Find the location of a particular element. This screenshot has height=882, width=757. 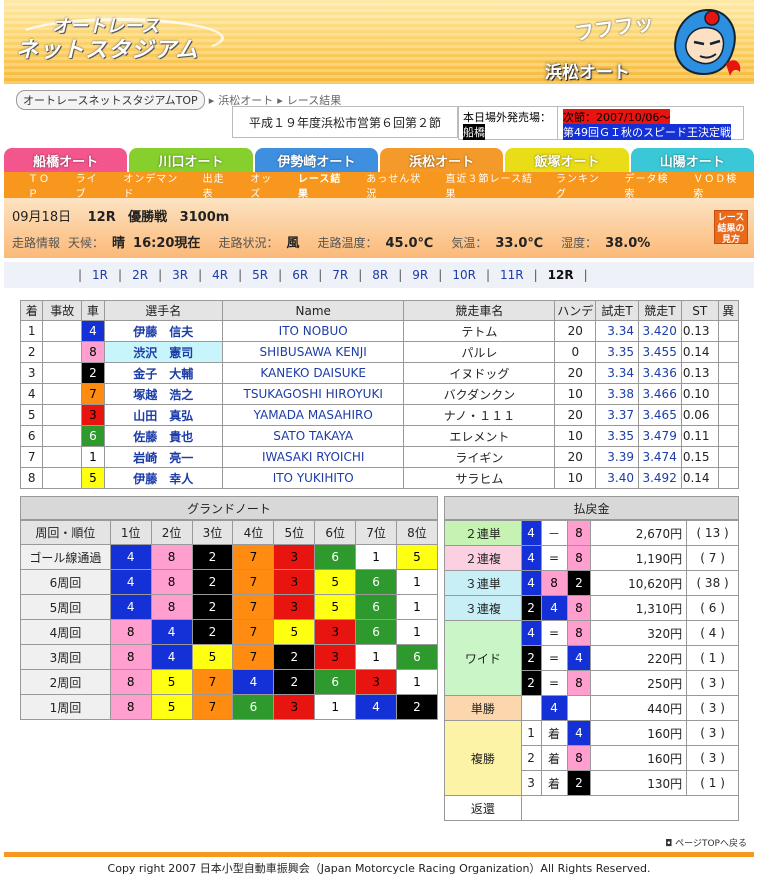

empty-cell is located at coordinates (531, 708).